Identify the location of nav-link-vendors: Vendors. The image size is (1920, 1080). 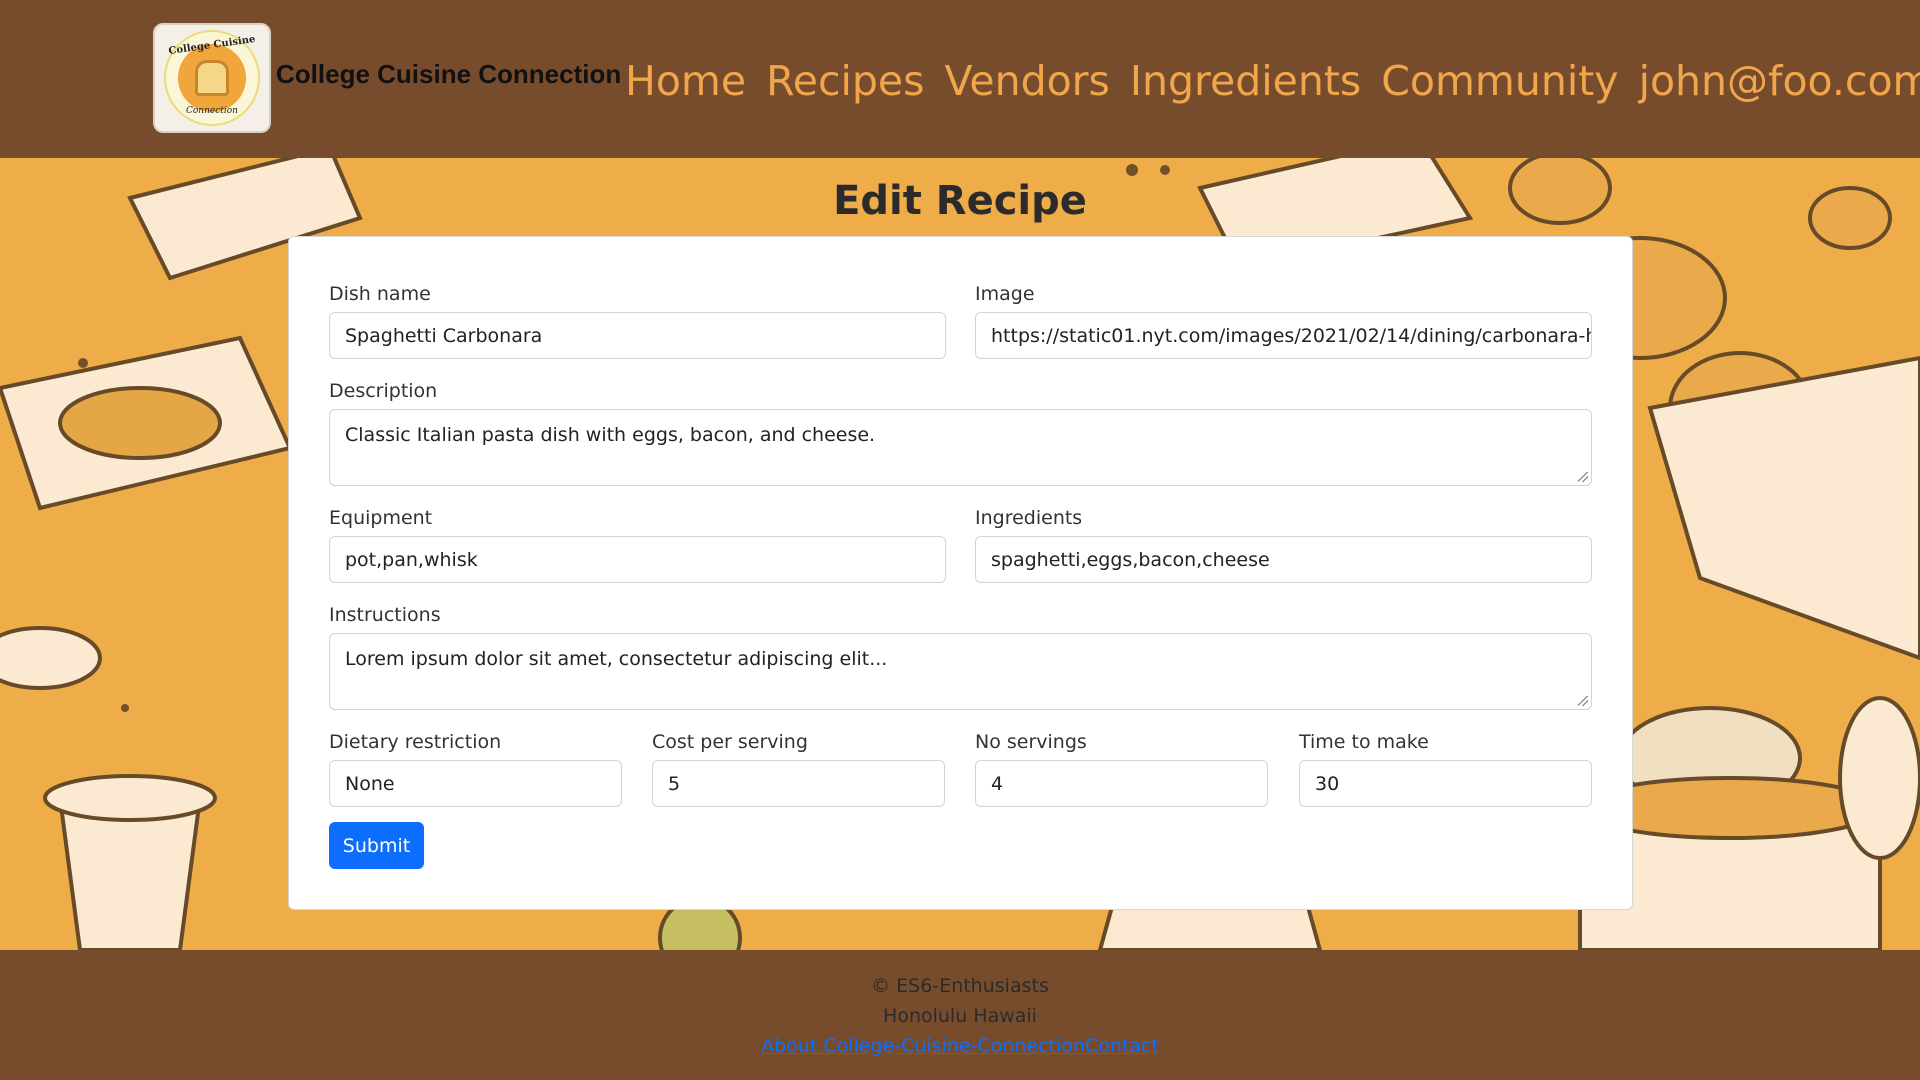
(1027, 81).